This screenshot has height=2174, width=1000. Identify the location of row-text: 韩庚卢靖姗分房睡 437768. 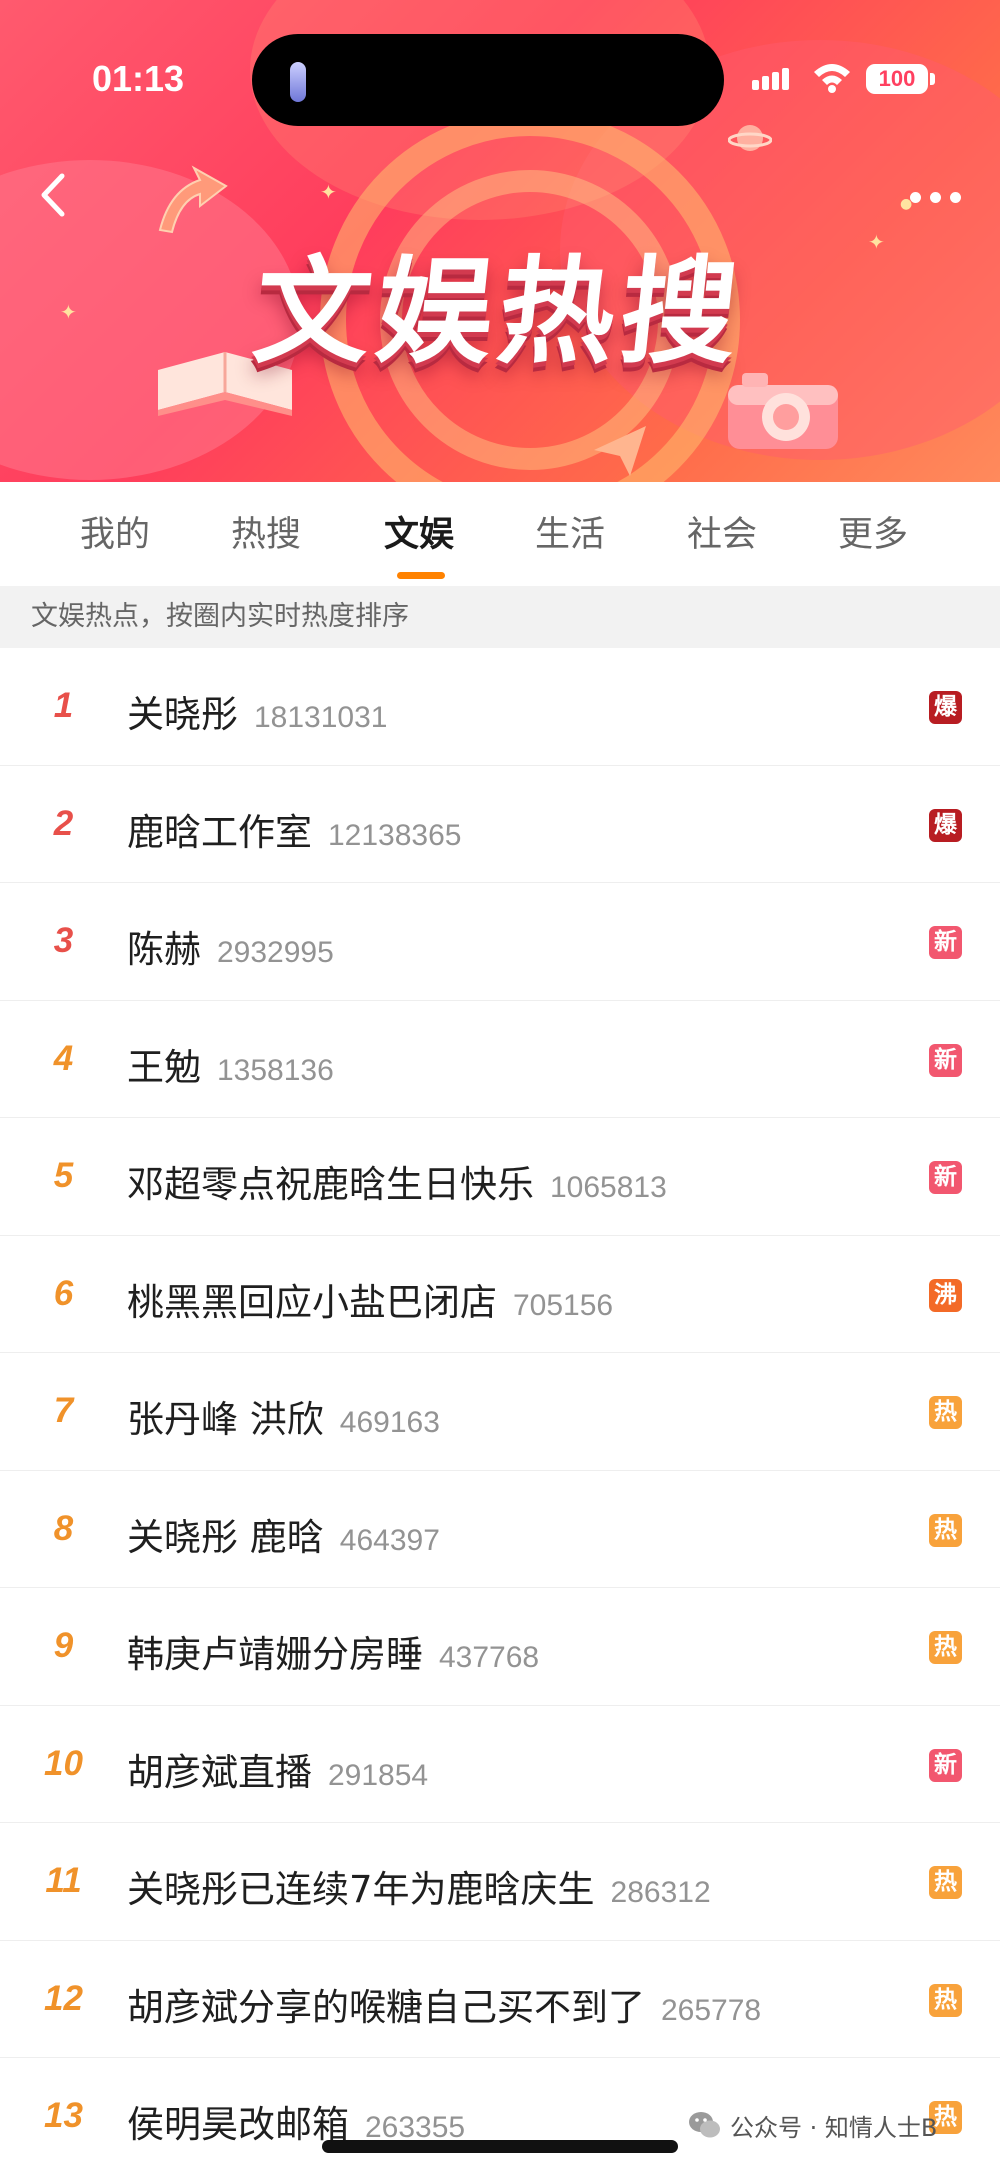
(333, 1651).